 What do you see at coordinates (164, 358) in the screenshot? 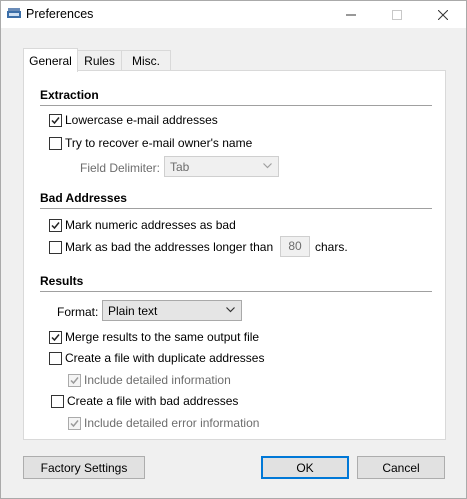
I see `duplicates-label: Create a file with duplicate addresses` at bounding box center [164, 358].